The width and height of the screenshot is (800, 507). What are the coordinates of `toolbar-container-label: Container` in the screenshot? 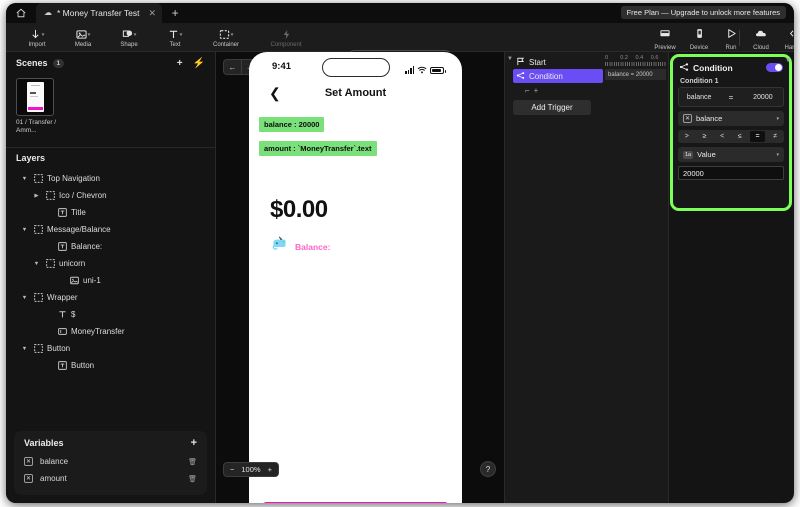 It's located at (225, 44).